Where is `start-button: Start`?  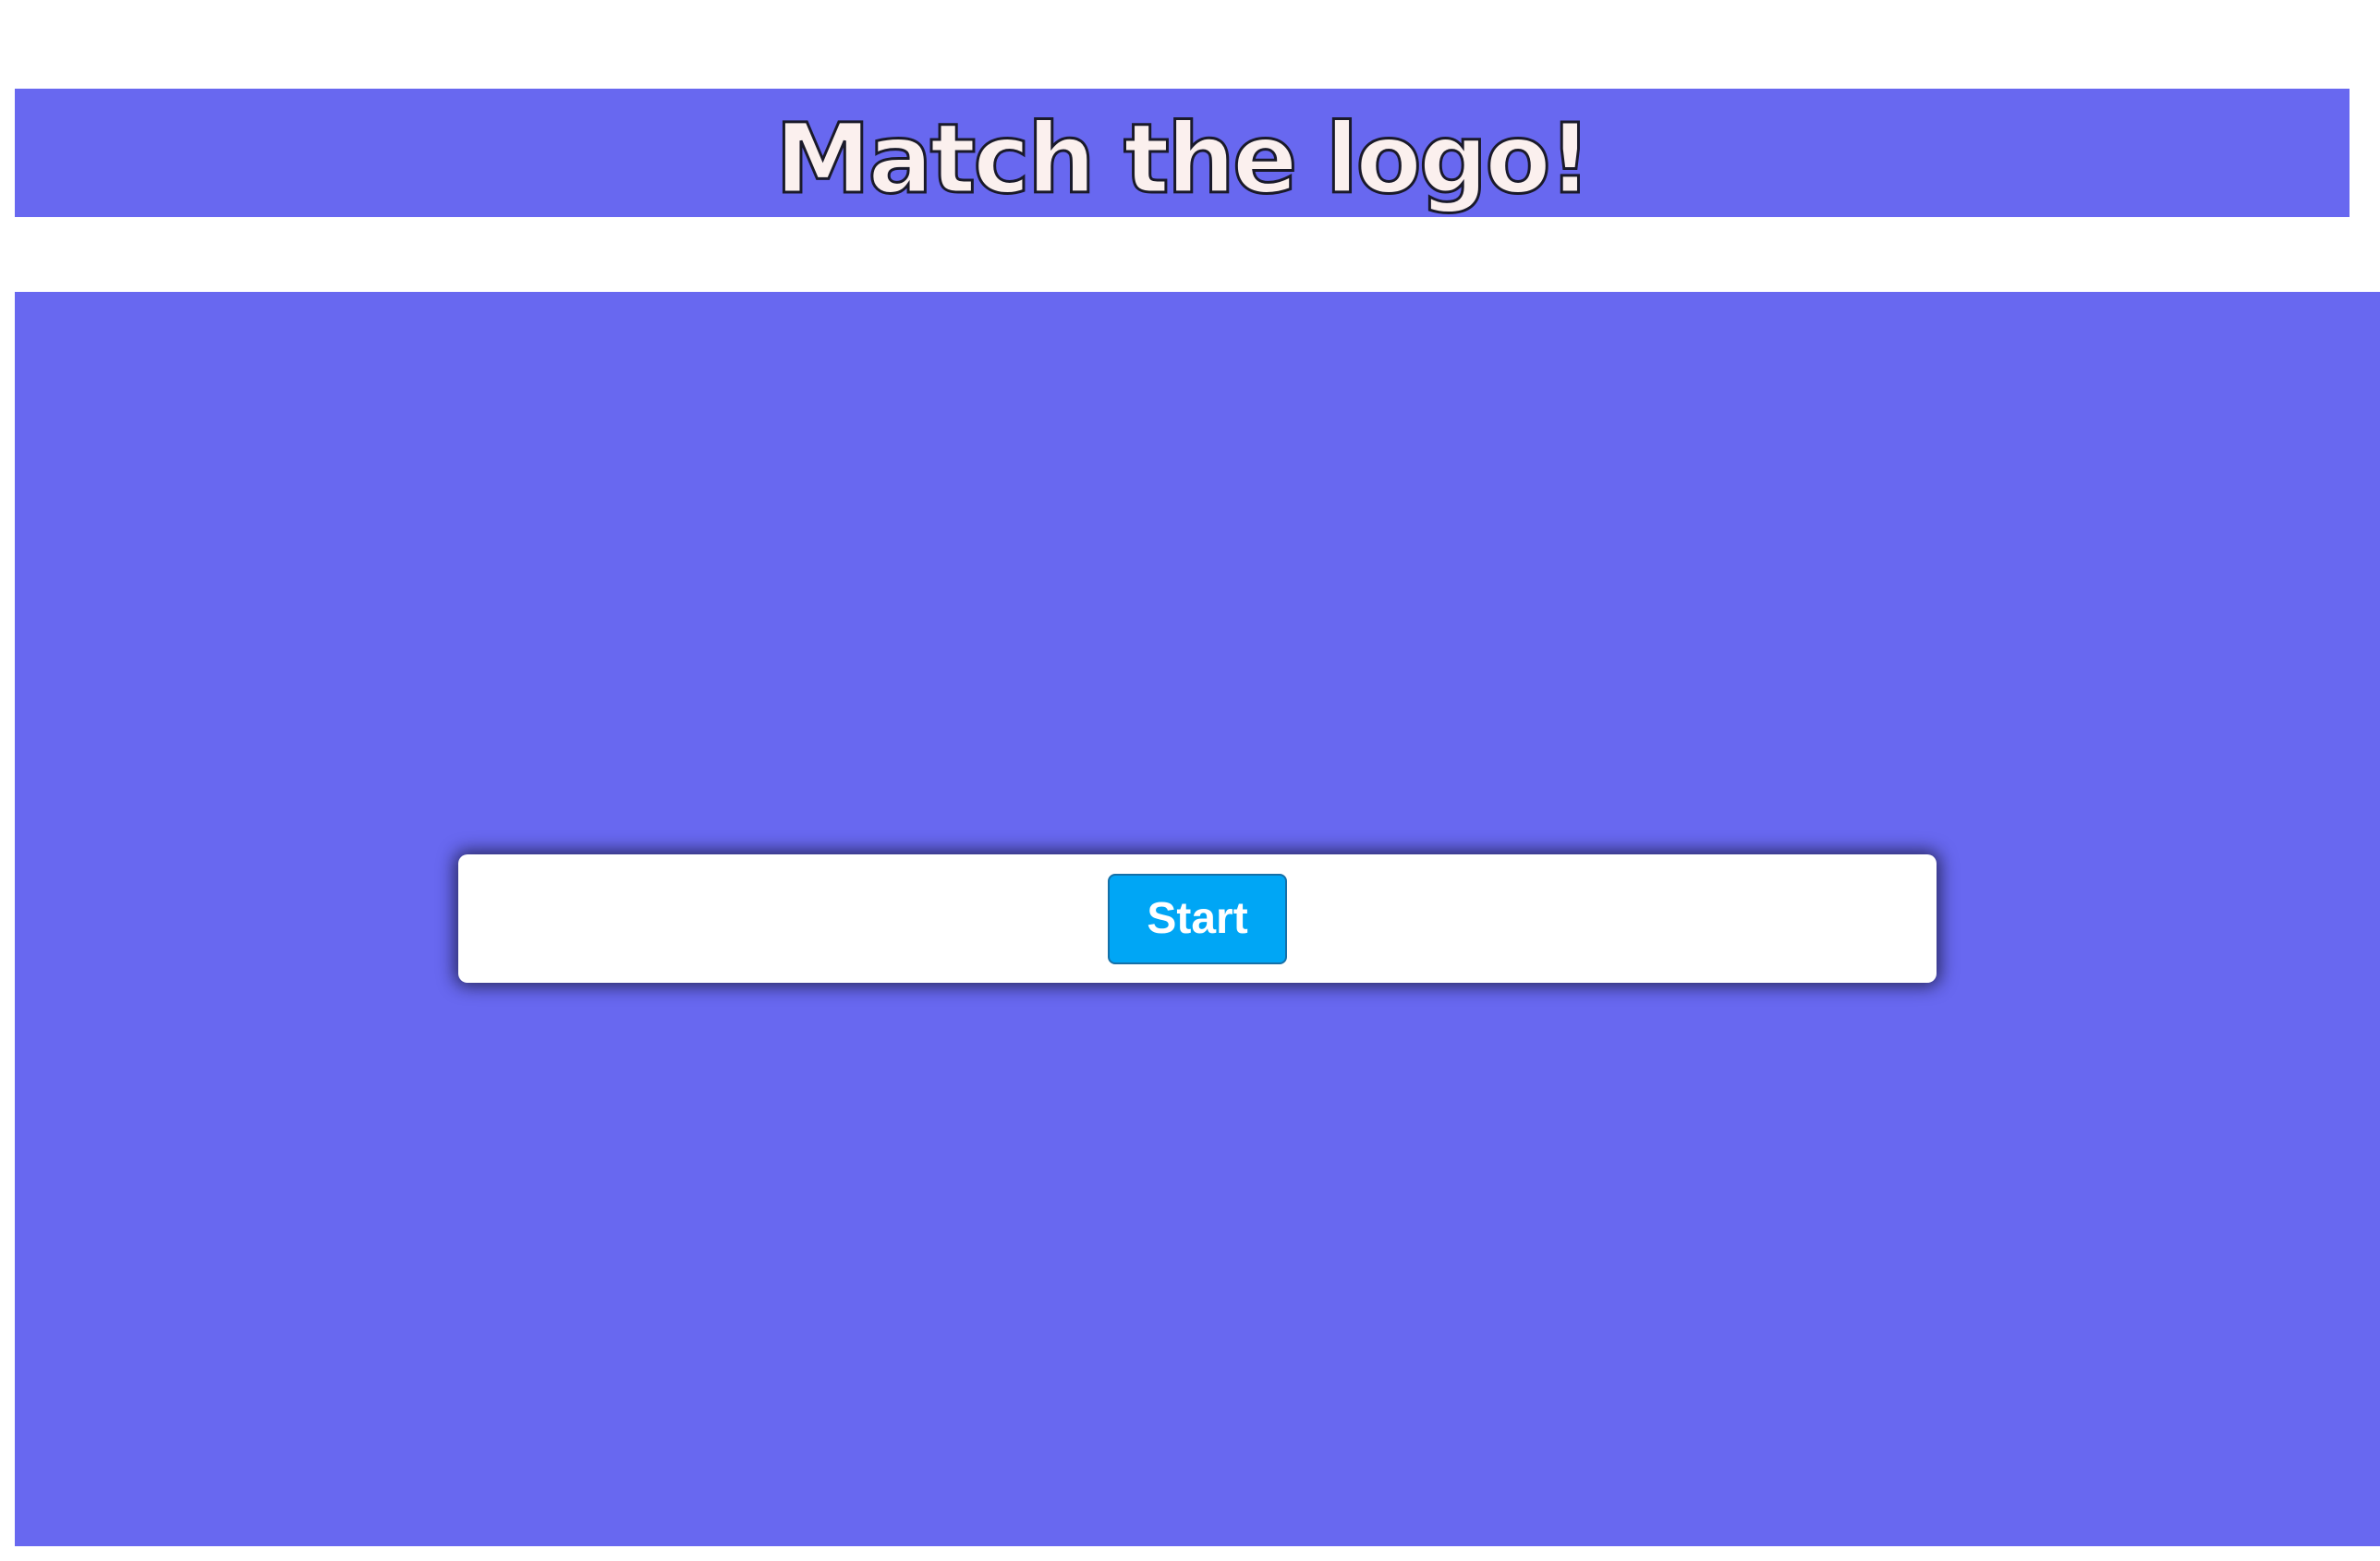
start-button: Start is located at coordinates (1197, 918).